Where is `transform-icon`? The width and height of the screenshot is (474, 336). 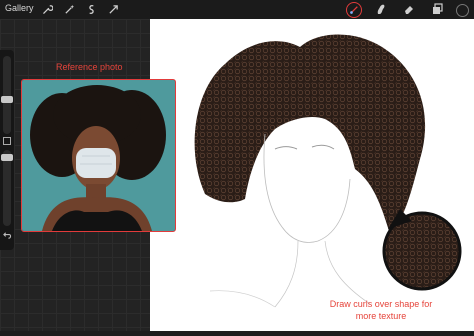 transform-icon is located at coordinates (113, 9).